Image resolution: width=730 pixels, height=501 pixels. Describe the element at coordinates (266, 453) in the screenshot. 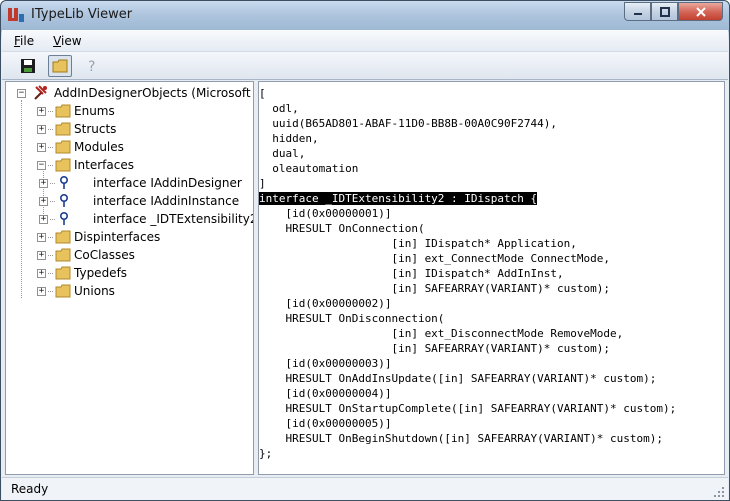

I see `code-line: };` at that location.